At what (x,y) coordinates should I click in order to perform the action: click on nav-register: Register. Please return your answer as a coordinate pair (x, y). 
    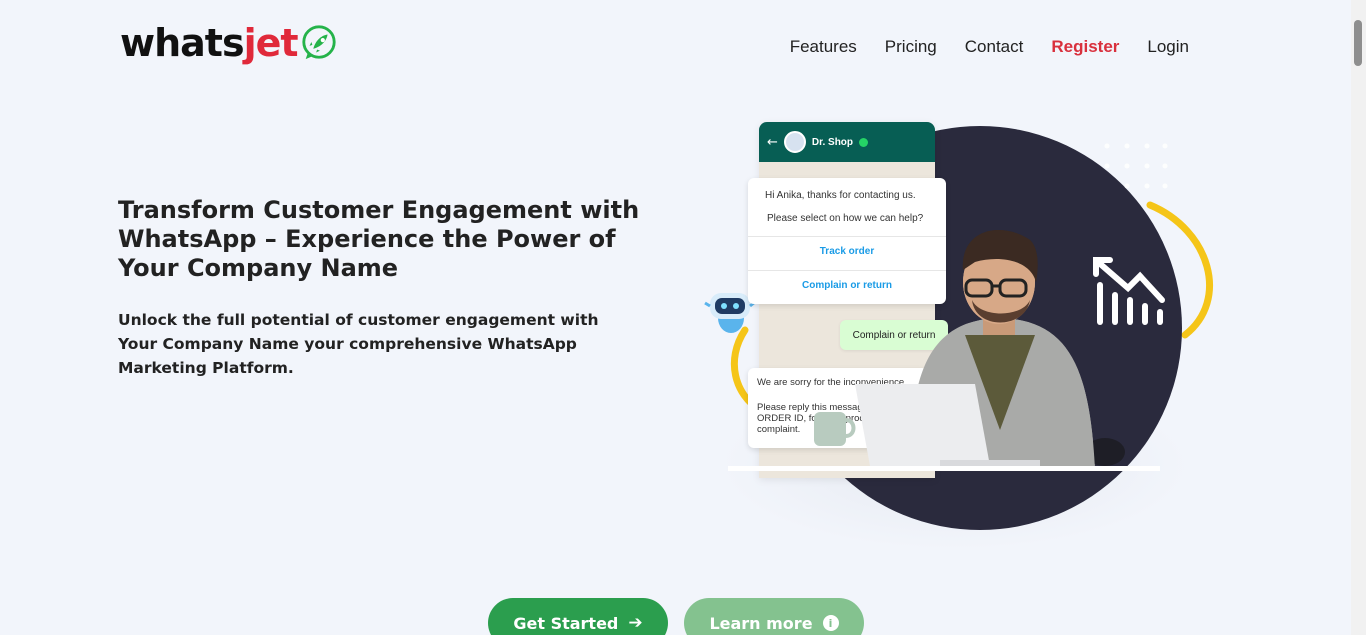
    Looking at the image, I should click on (1085, 47).